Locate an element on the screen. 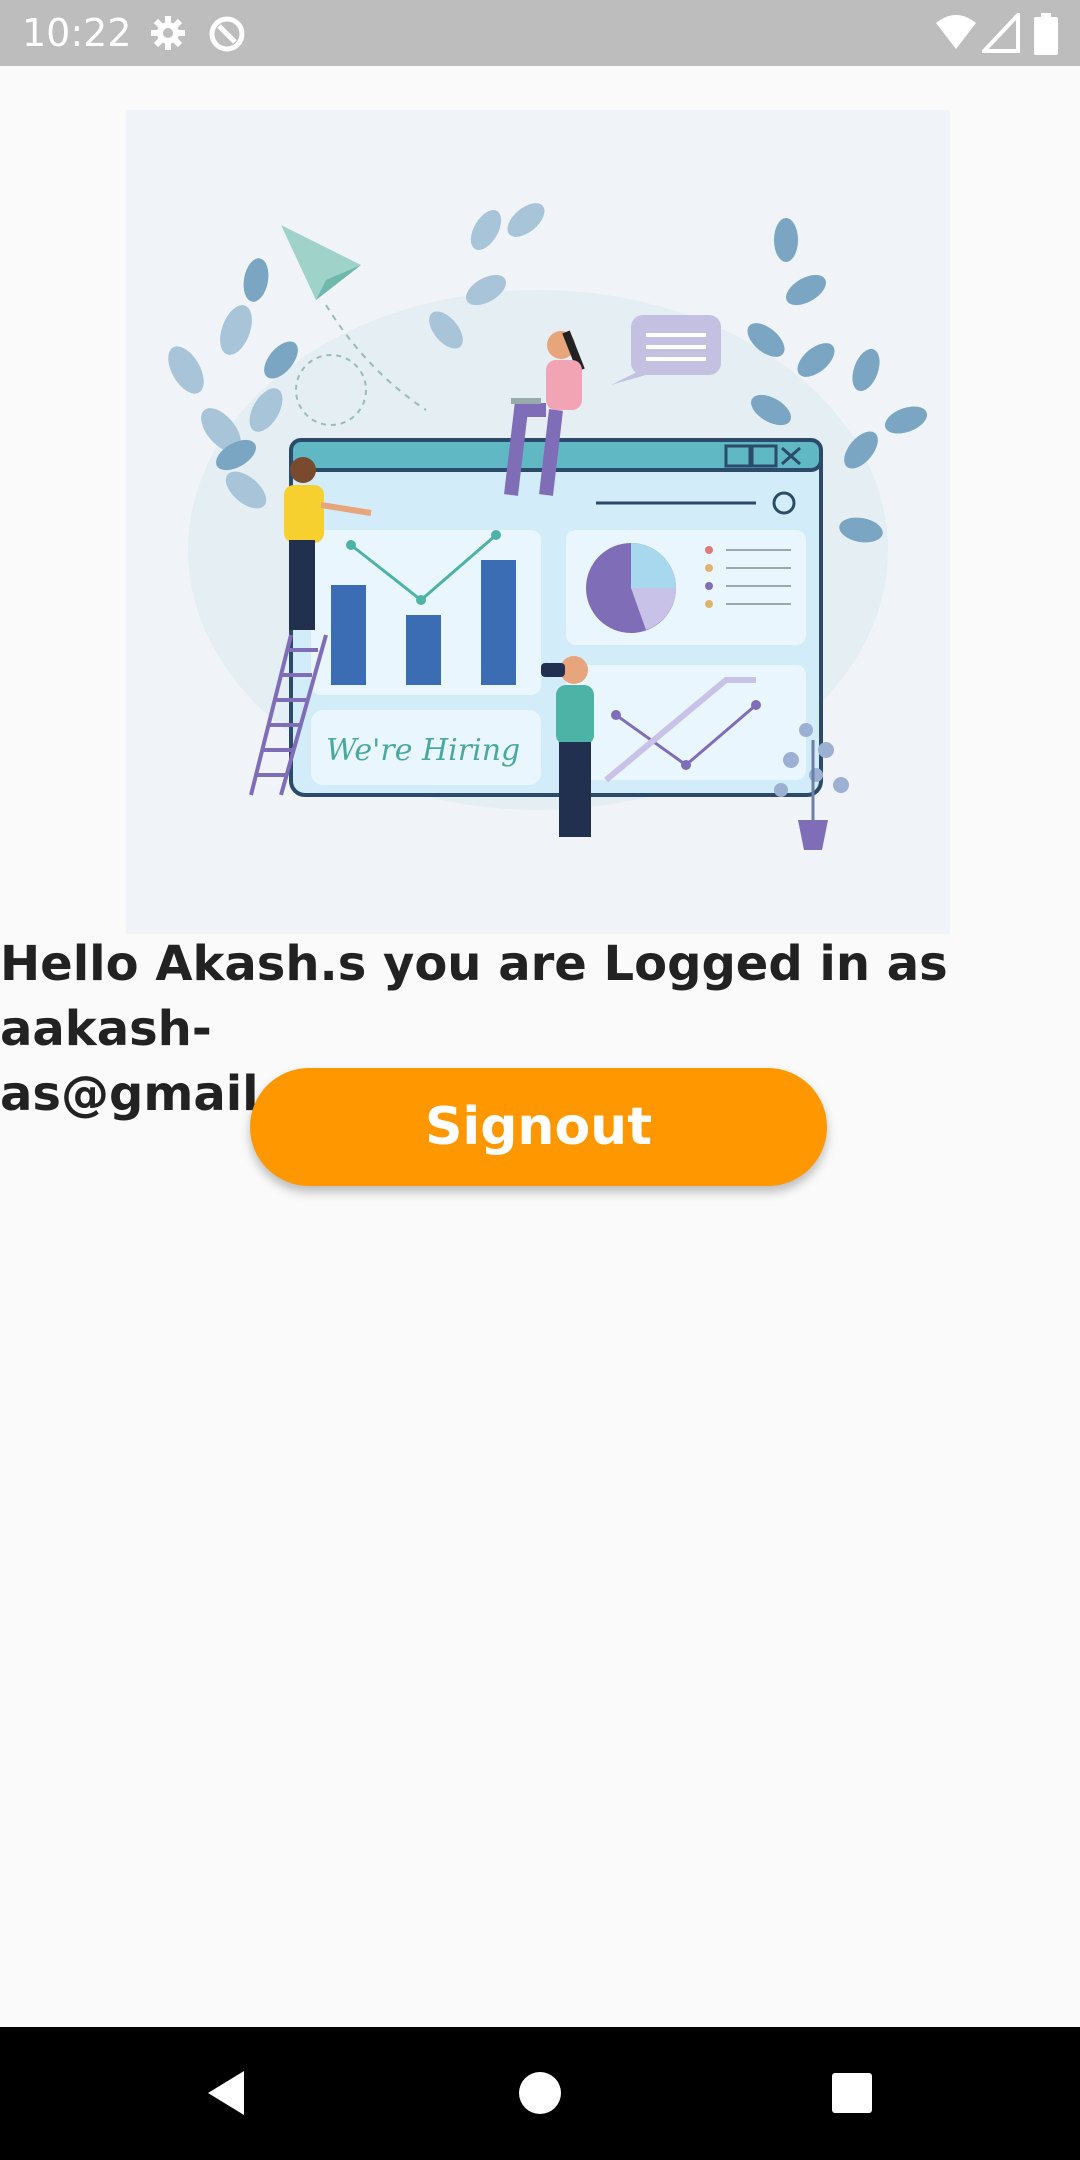  status-bar: 10:22 is located at coordinates (540, 33).